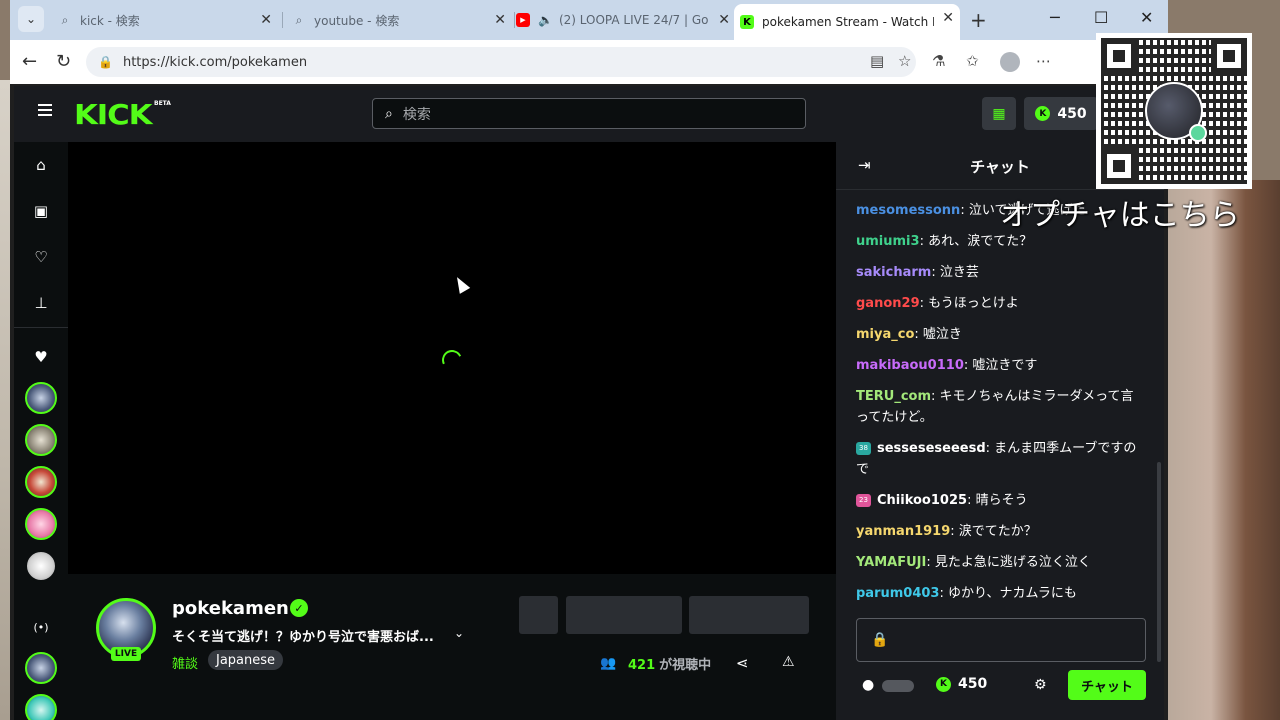 Image resolution: width=1280 pixels, height=720 pixels. Describe the element at coordinates (1001, 500) in the screenshot. I see `chat-text: 晴らそう` at that location.